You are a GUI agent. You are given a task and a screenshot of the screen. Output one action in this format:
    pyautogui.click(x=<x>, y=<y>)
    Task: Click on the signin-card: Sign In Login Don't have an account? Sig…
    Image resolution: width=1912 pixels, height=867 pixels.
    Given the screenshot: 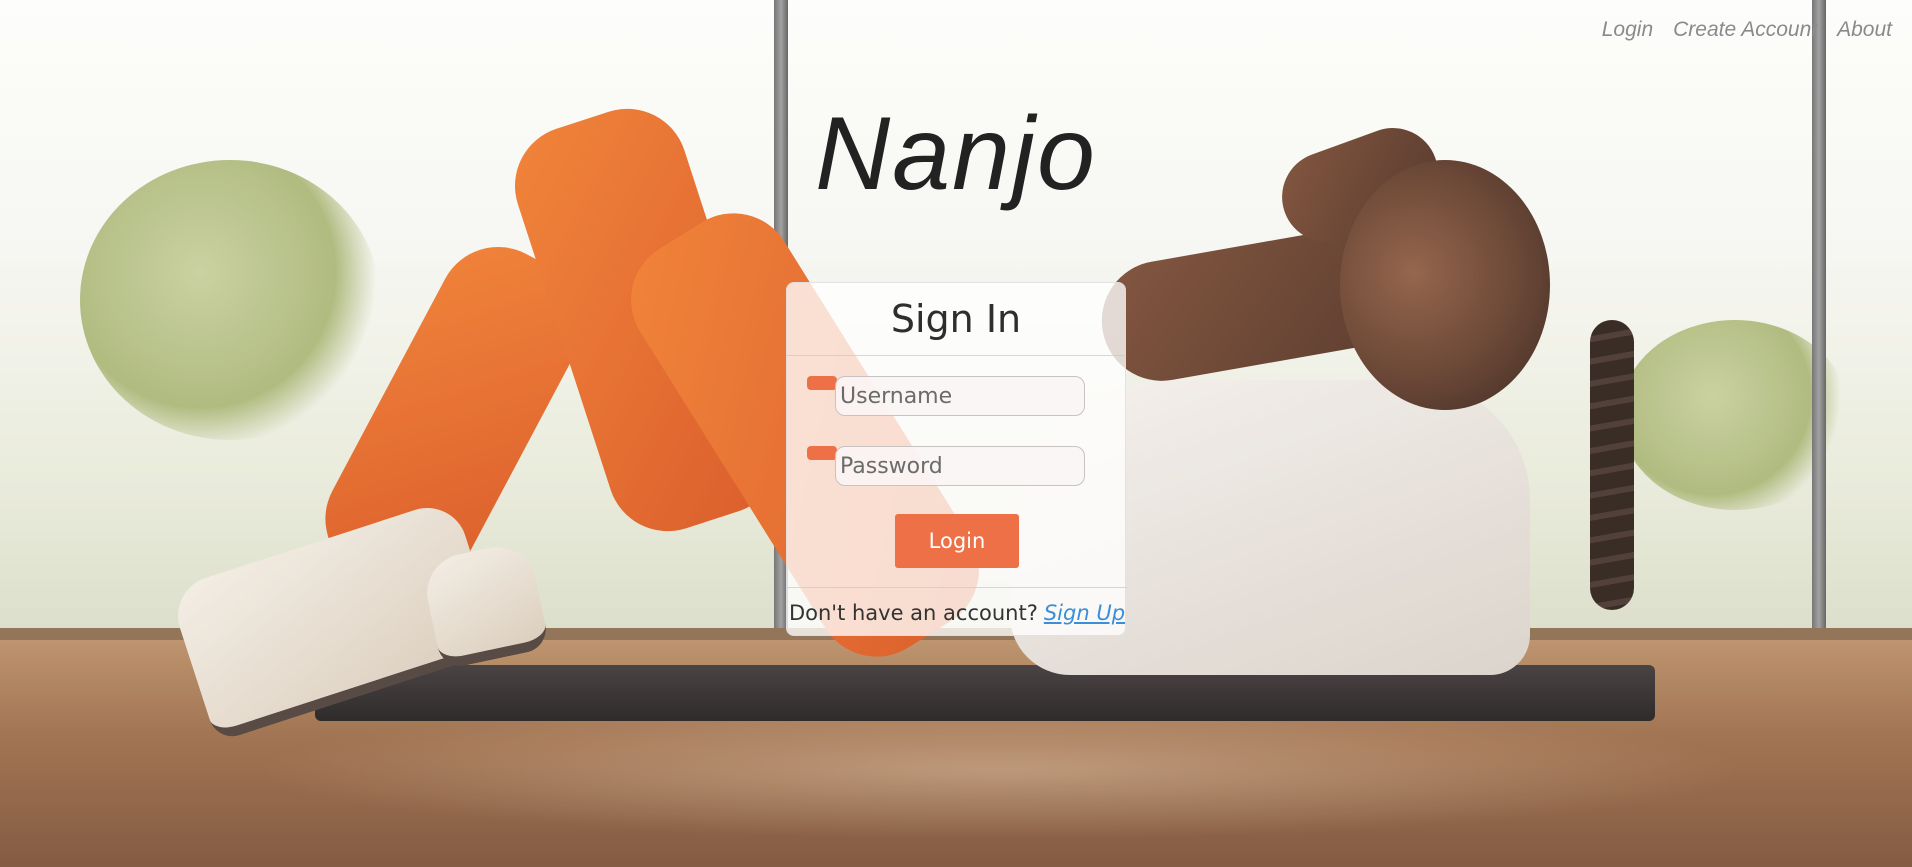 What is the action you would take?
    pyautogui.click(x=956, y=460)
    